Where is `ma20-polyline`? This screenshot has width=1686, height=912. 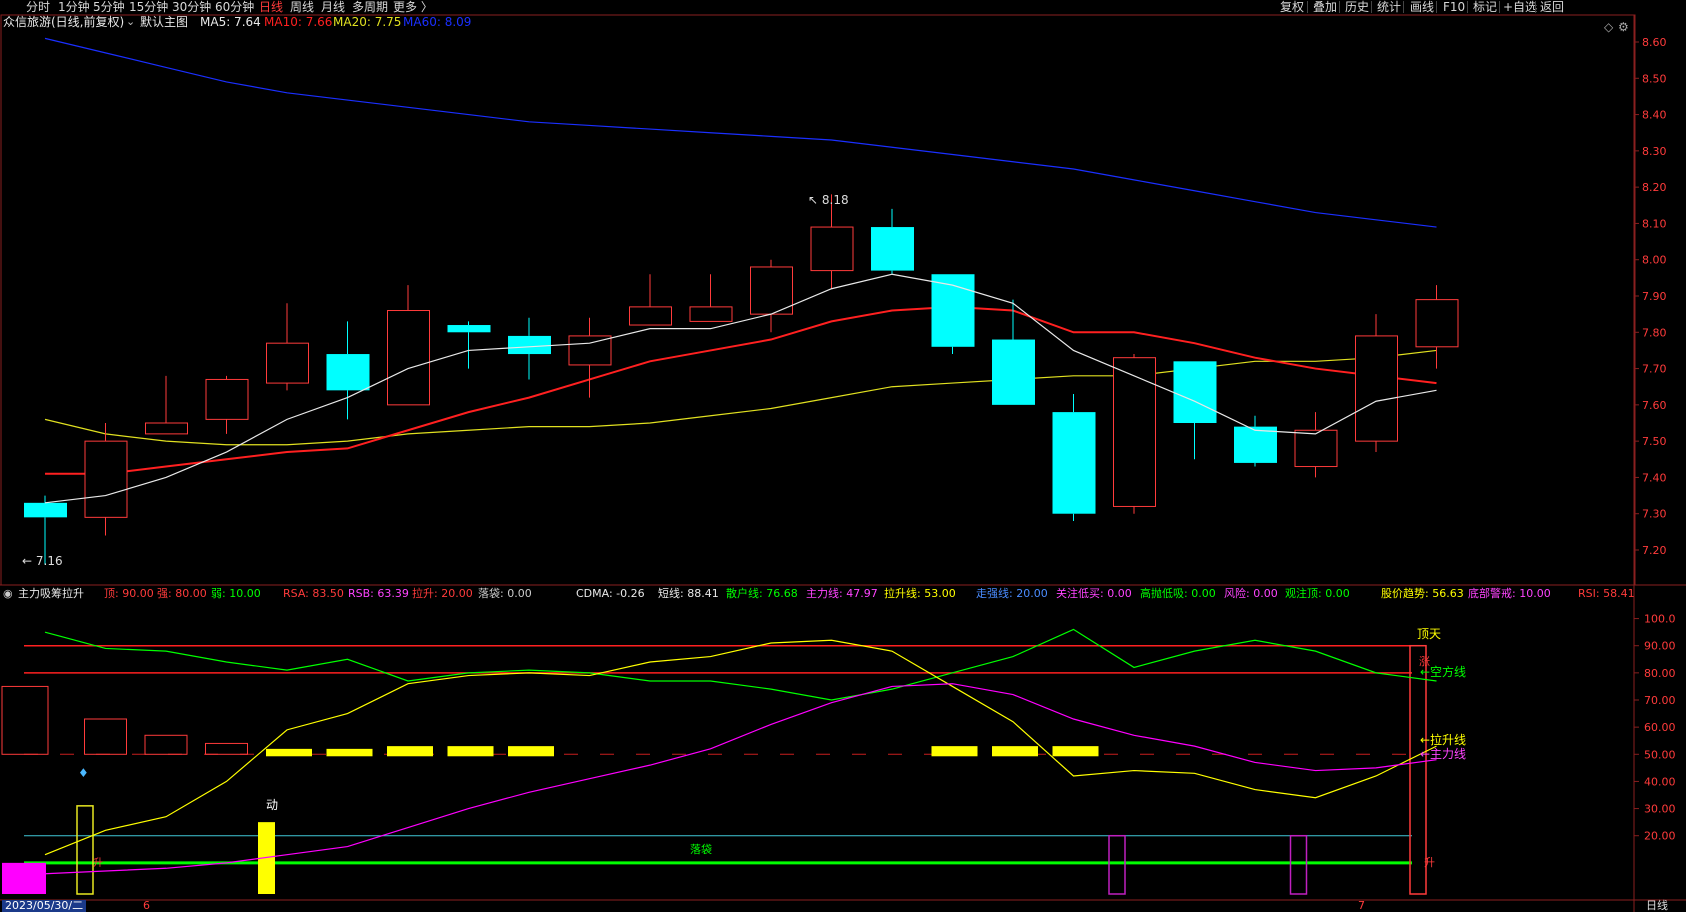
ma20-polyline is located at coordinates (740, 397).